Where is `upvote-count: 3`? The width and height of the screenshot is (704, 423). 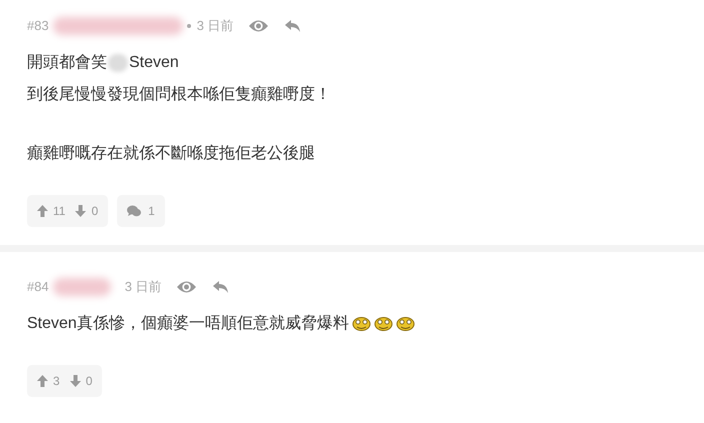
upvote-count: 3 is located at coordinates (56, 381).